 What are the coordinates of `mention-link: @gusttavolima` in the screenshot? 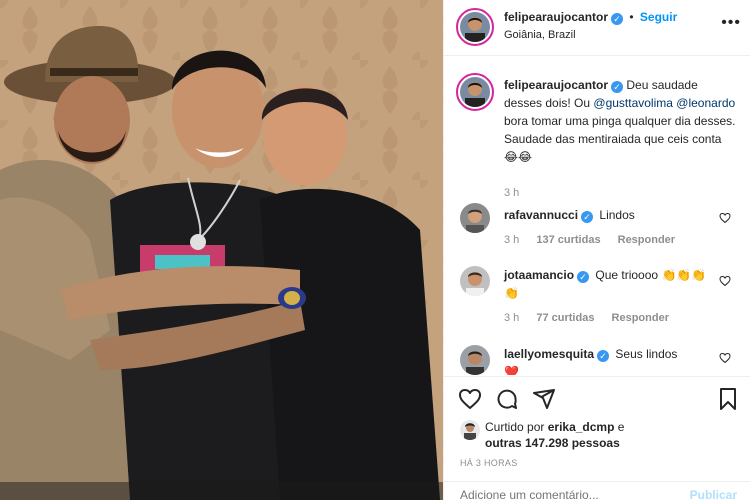 It's located at (633, 103).